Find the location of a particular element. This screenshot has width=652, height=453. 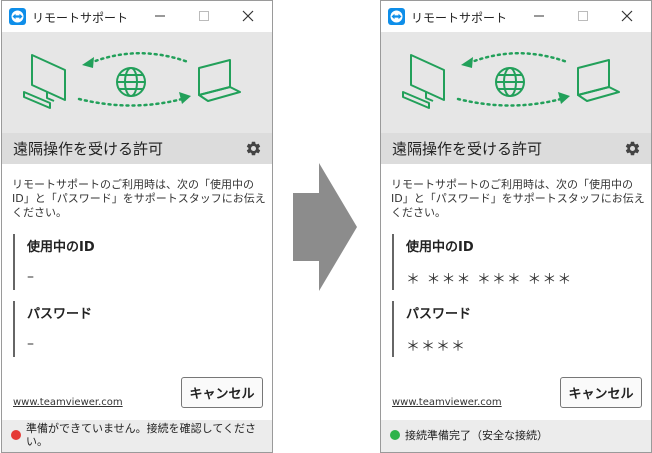

status-text: 接続準備完了（安全な接続） is located at coordinates (476, 435).